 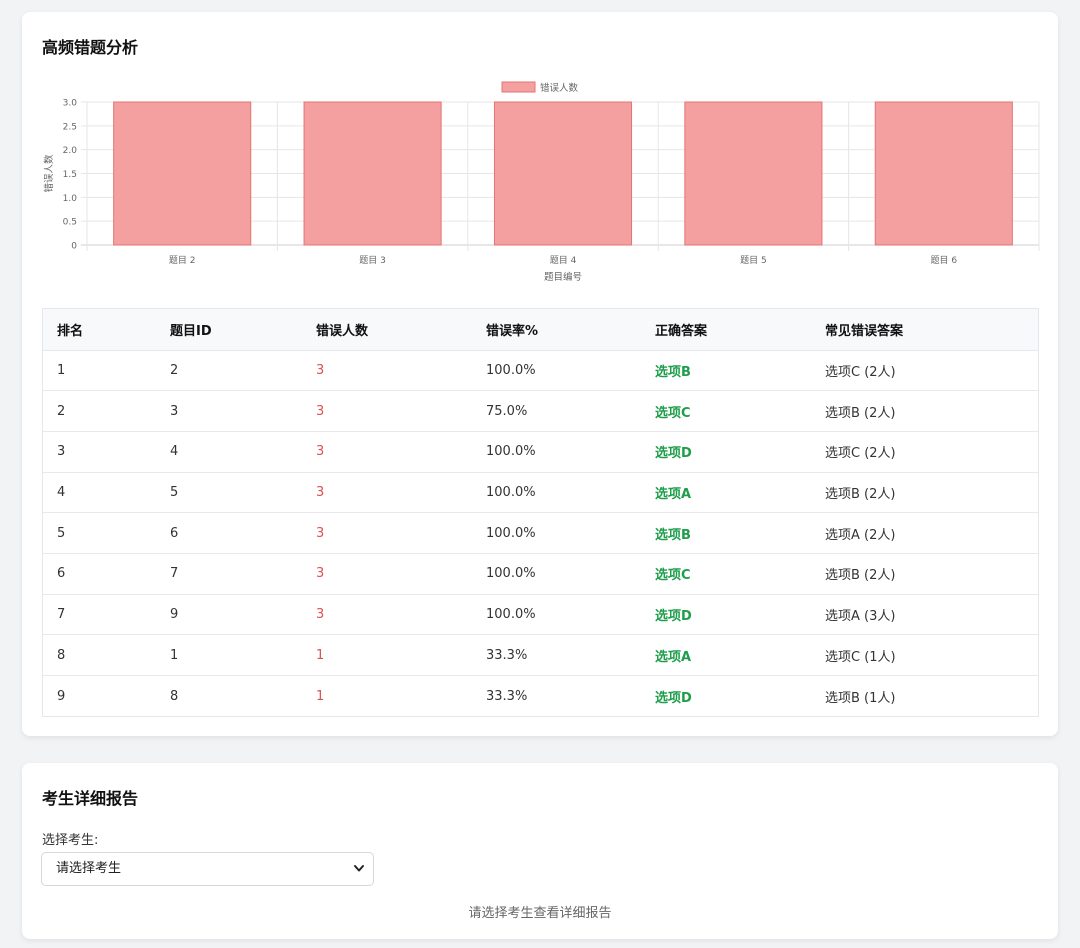 I want to click on common-wrong-answer-cell: 选项A (3人), so click(x=924, y=615).